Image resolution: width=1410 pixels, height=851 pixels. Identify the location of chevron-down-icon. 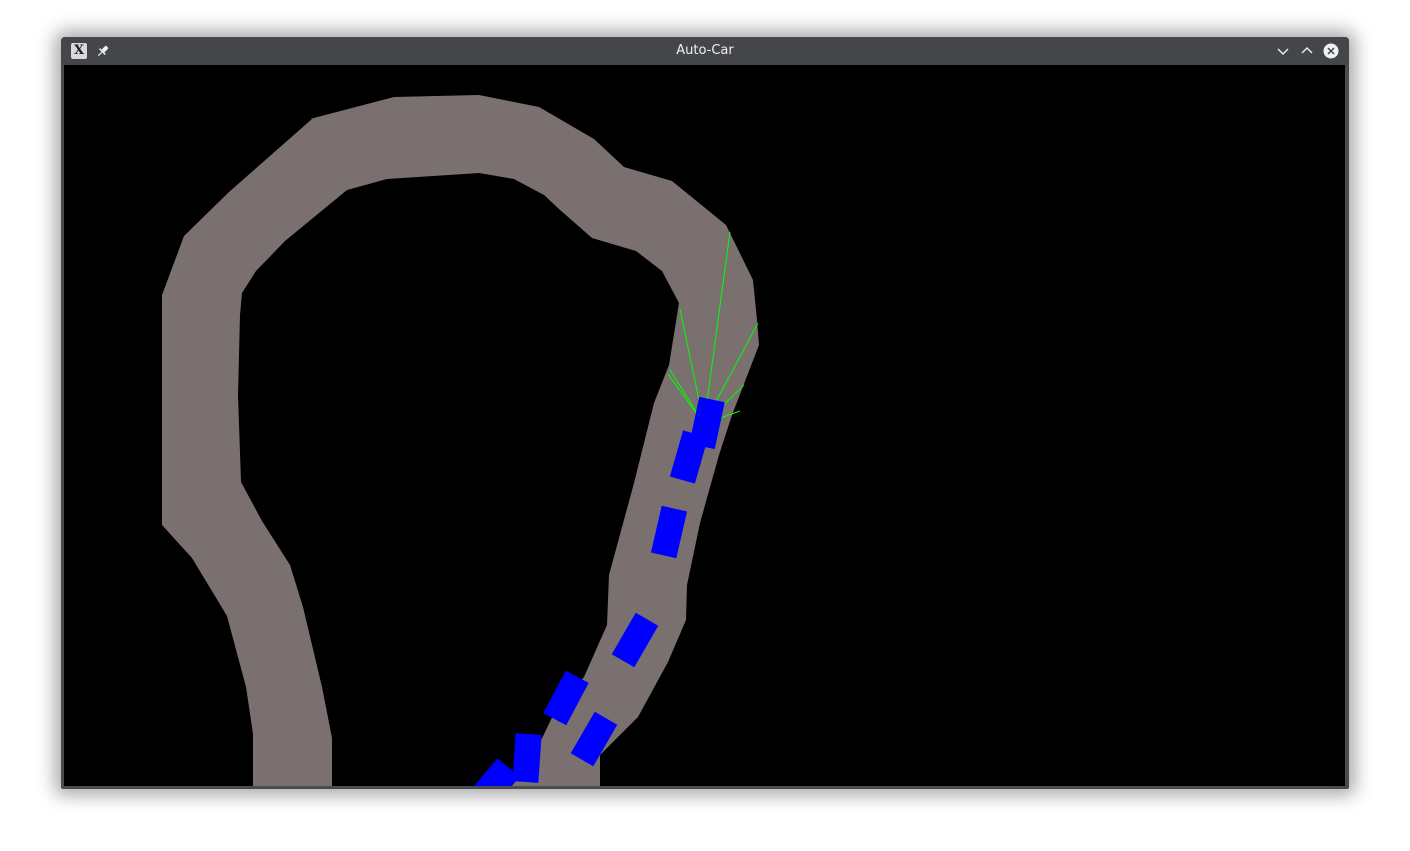
(1283, 51).